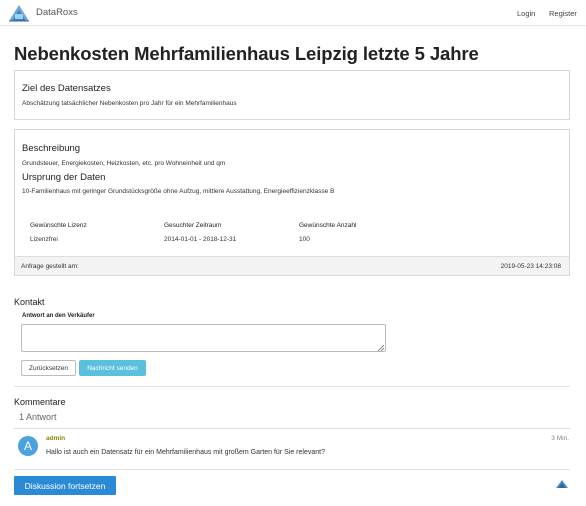 This screenshot has width=586, height=506. What do you see at coordinates (200, 239) in the screenshot?
I see `period-value: 2014-01-01 - 2018-12-31` at bounding box center [200, 239].